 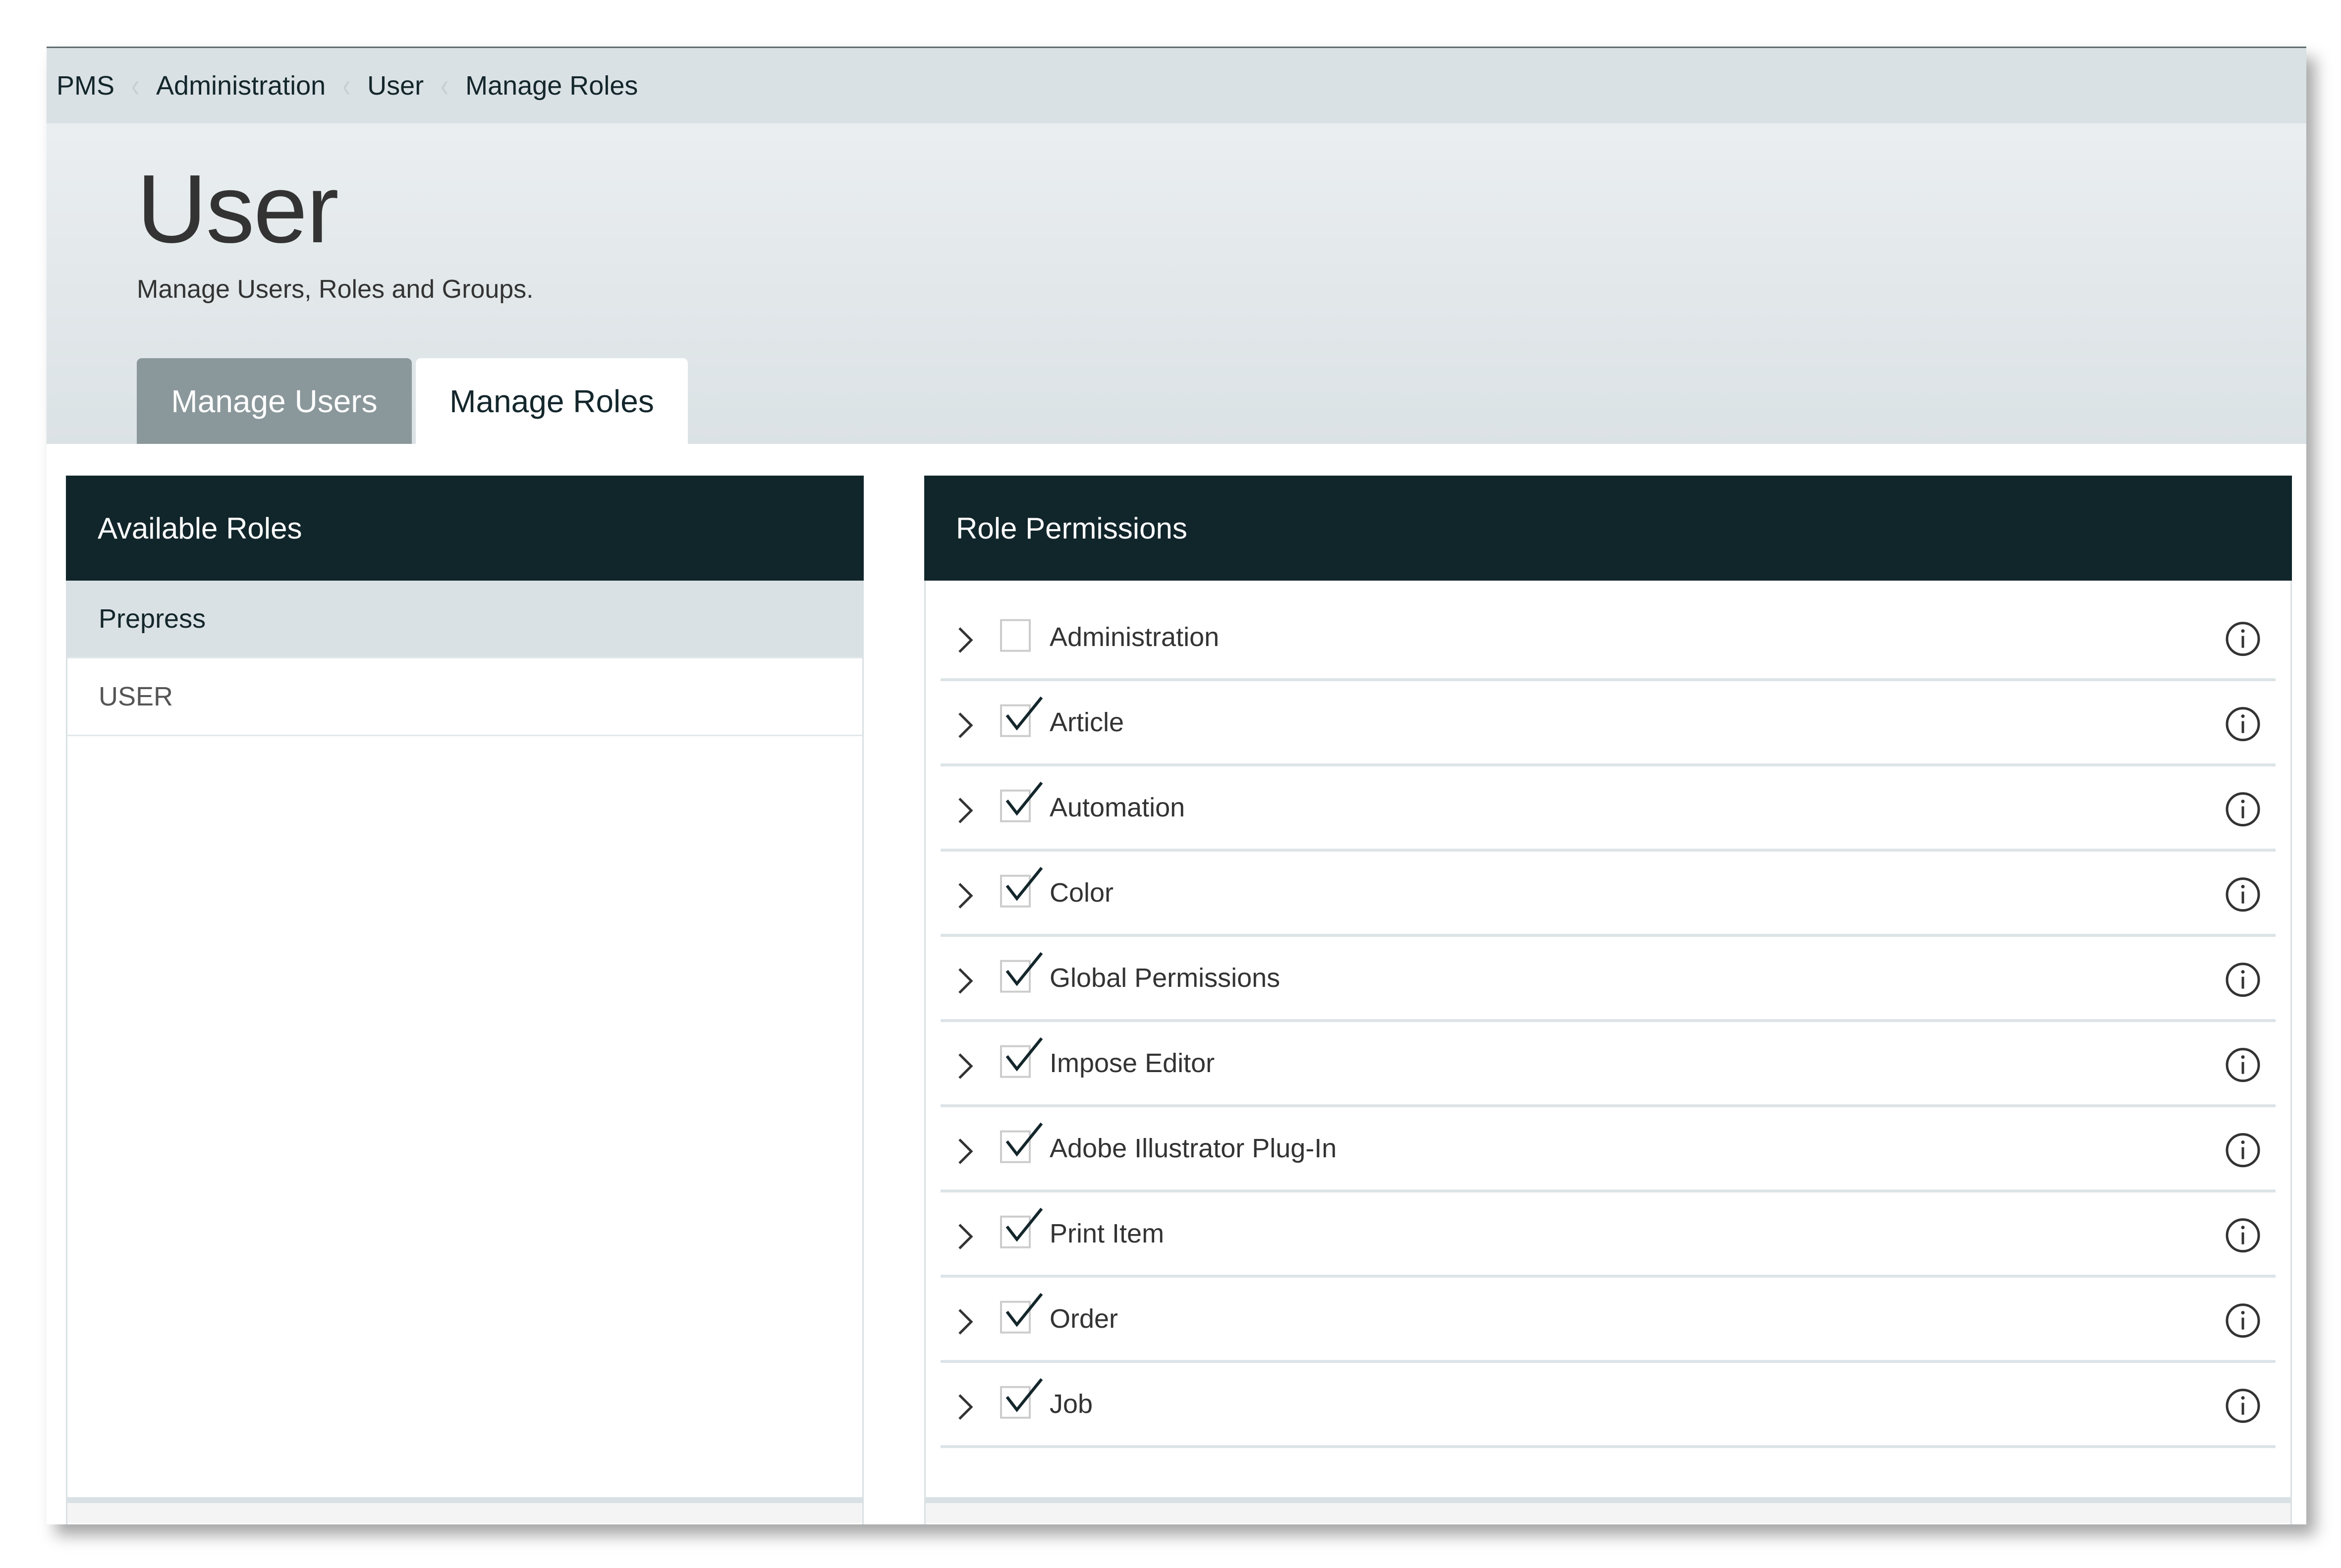 I want to click on permission-row-adobe-illustrator-plug-in: Adobe Illustrator Plug-In, so click(x=1608, y=1149).